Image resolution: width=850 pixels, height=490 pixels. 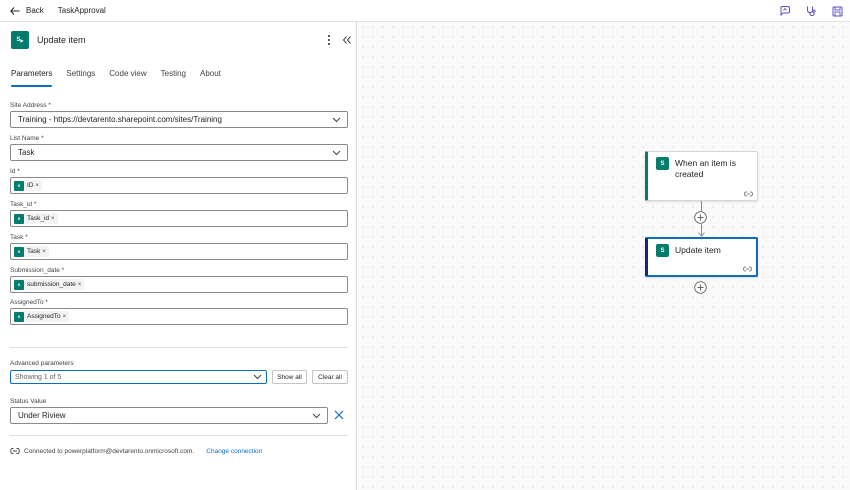 I want to click on tab-parameters: Parameters, so click(x=32, y=78).